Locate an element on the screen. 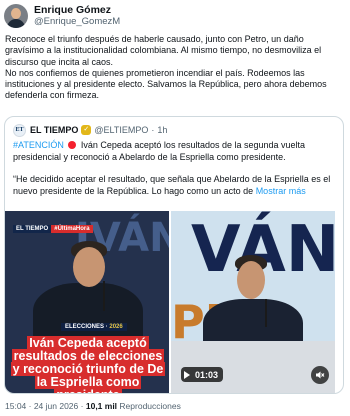 The width and height of the screenshot is (350, 416). breaking-news-banner: EL TIEMPO #ÚltimaHora is located at coordinates (53, 229).